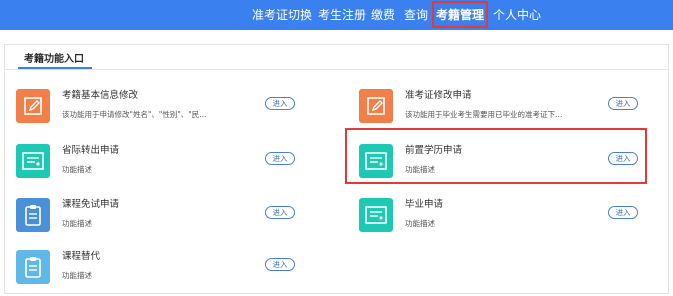  What do you see at coordinates (91, 150) in the screenshot?
I see `card-title: 省际转出申请` at bounding box center [91, 150].